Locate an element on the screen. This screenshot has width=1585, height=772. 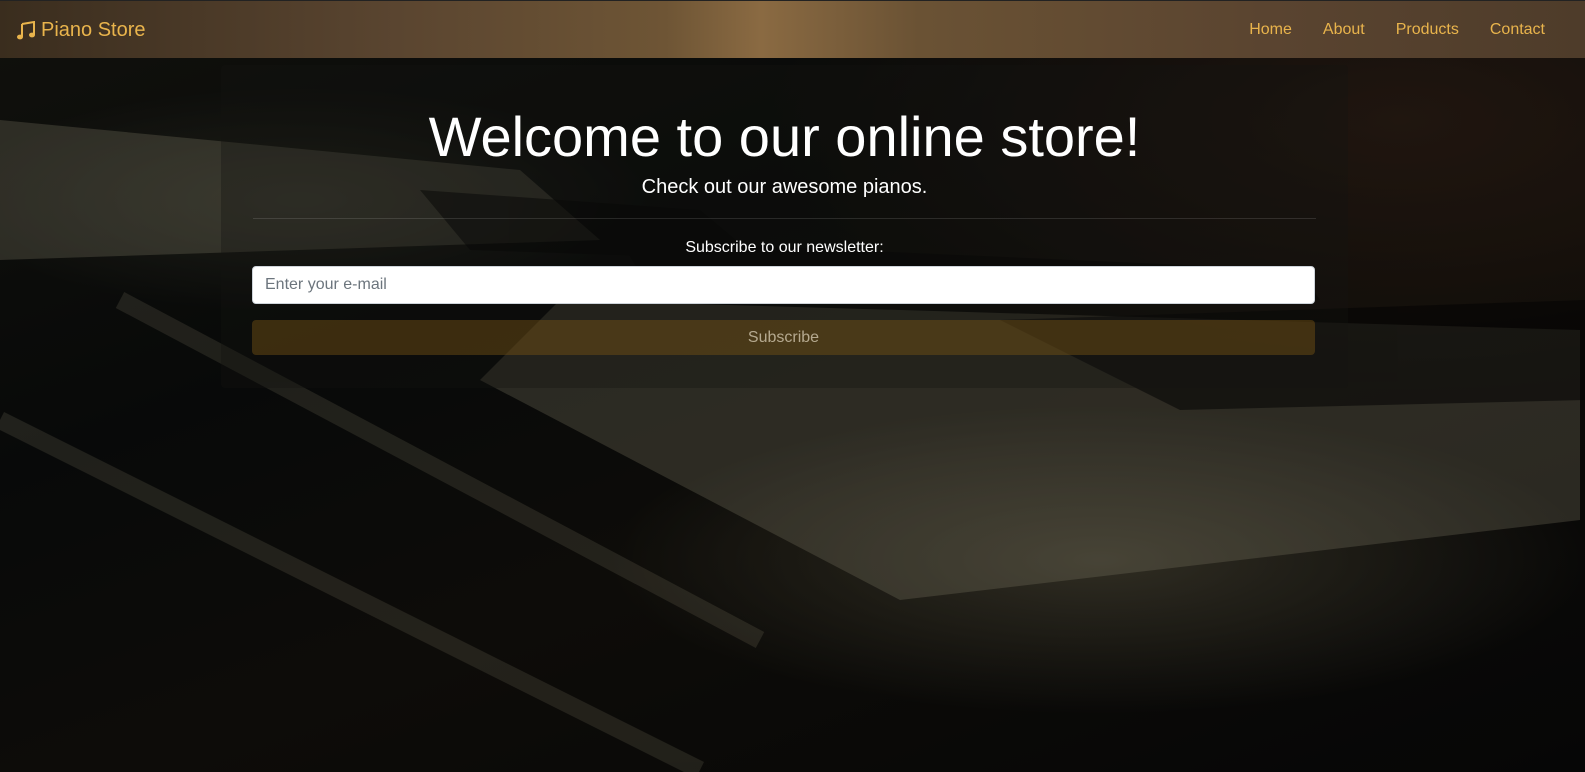
nav-links: Home About Products Contact is located at coordinates (1397, 30).